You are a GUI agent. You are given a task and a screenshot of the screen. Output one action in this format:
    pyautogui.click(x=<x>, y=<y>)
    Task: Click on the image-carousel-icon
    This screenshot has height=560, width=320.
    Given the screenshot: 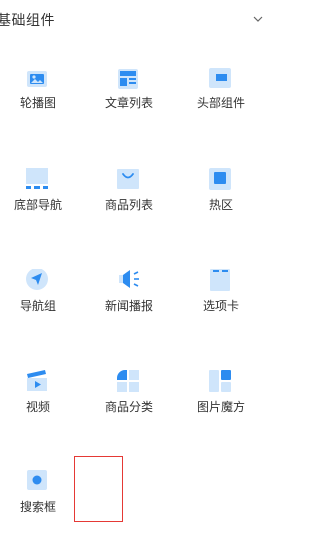 What is the action you would take?
    pyautogui.click(x=37, y=79)
    